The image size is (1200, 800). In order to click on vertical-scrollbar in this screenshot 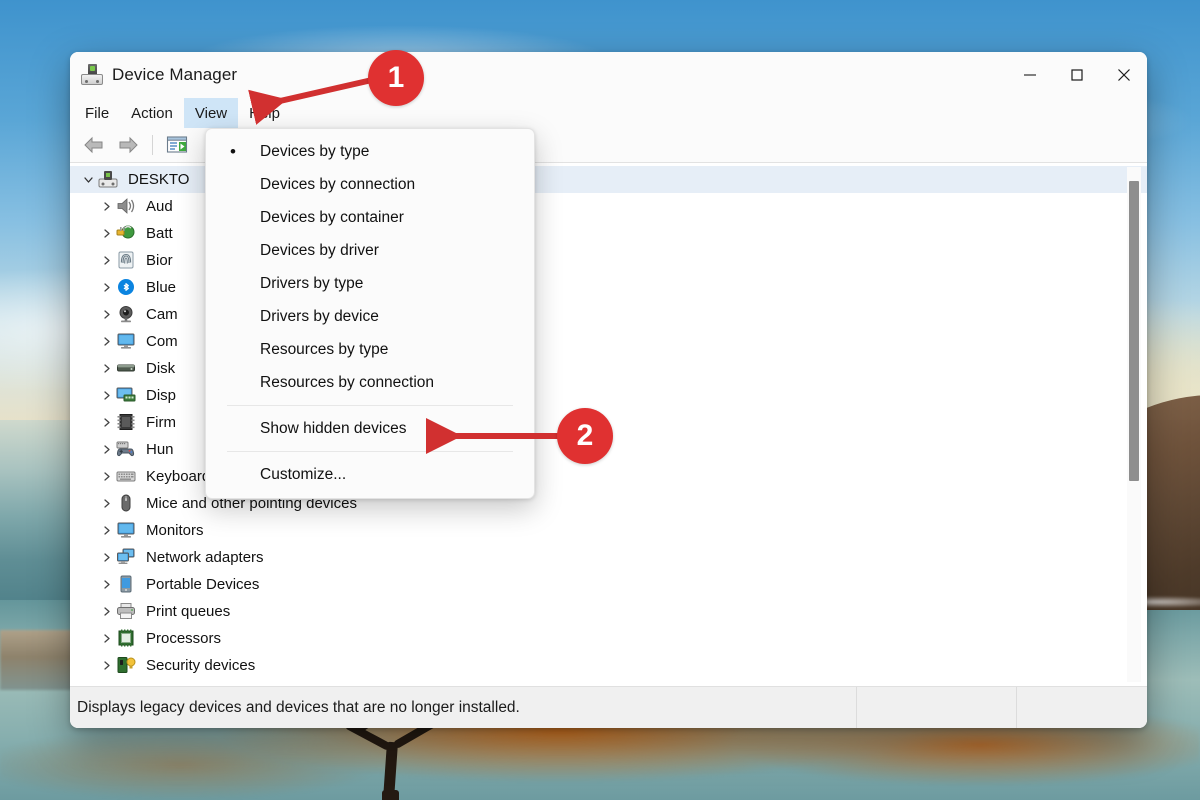, I will do `click(1134, 424)`.